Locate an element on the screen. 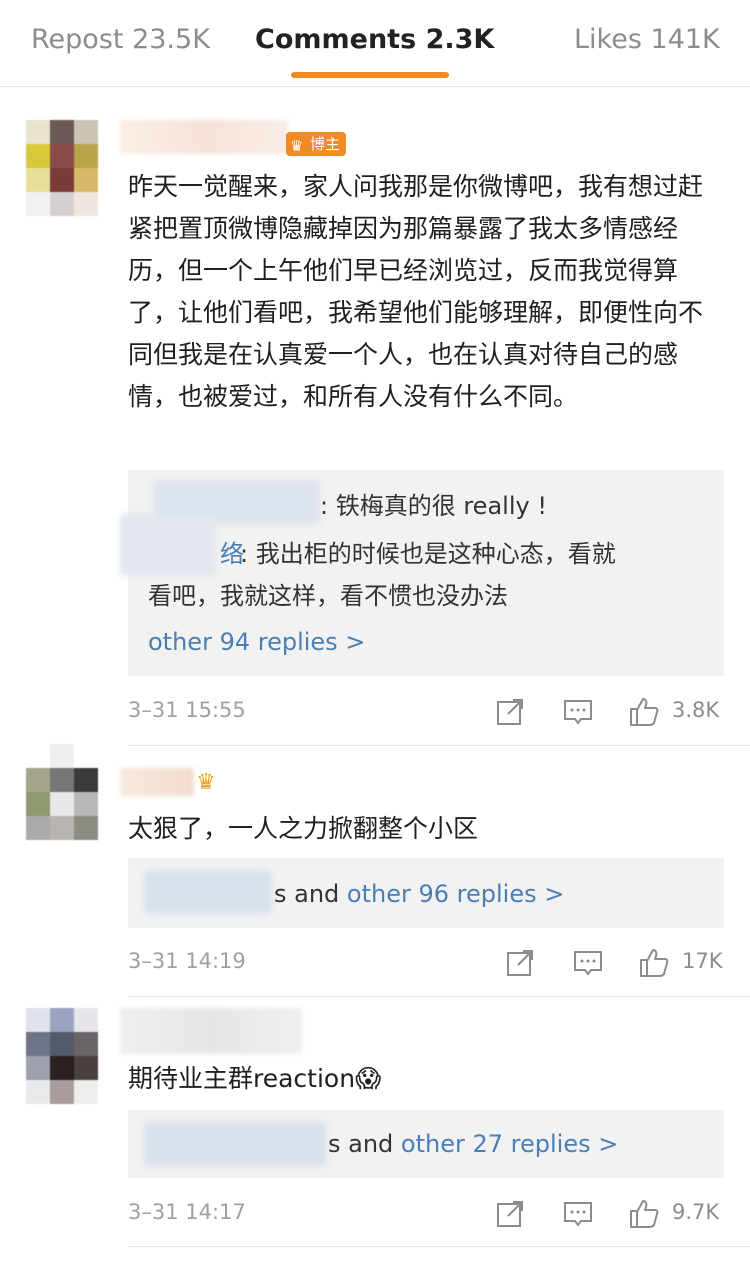 This screenshot has height=1262, width=750. reply-preview: s and other 96 replies > is located at coordinates (426, 893).